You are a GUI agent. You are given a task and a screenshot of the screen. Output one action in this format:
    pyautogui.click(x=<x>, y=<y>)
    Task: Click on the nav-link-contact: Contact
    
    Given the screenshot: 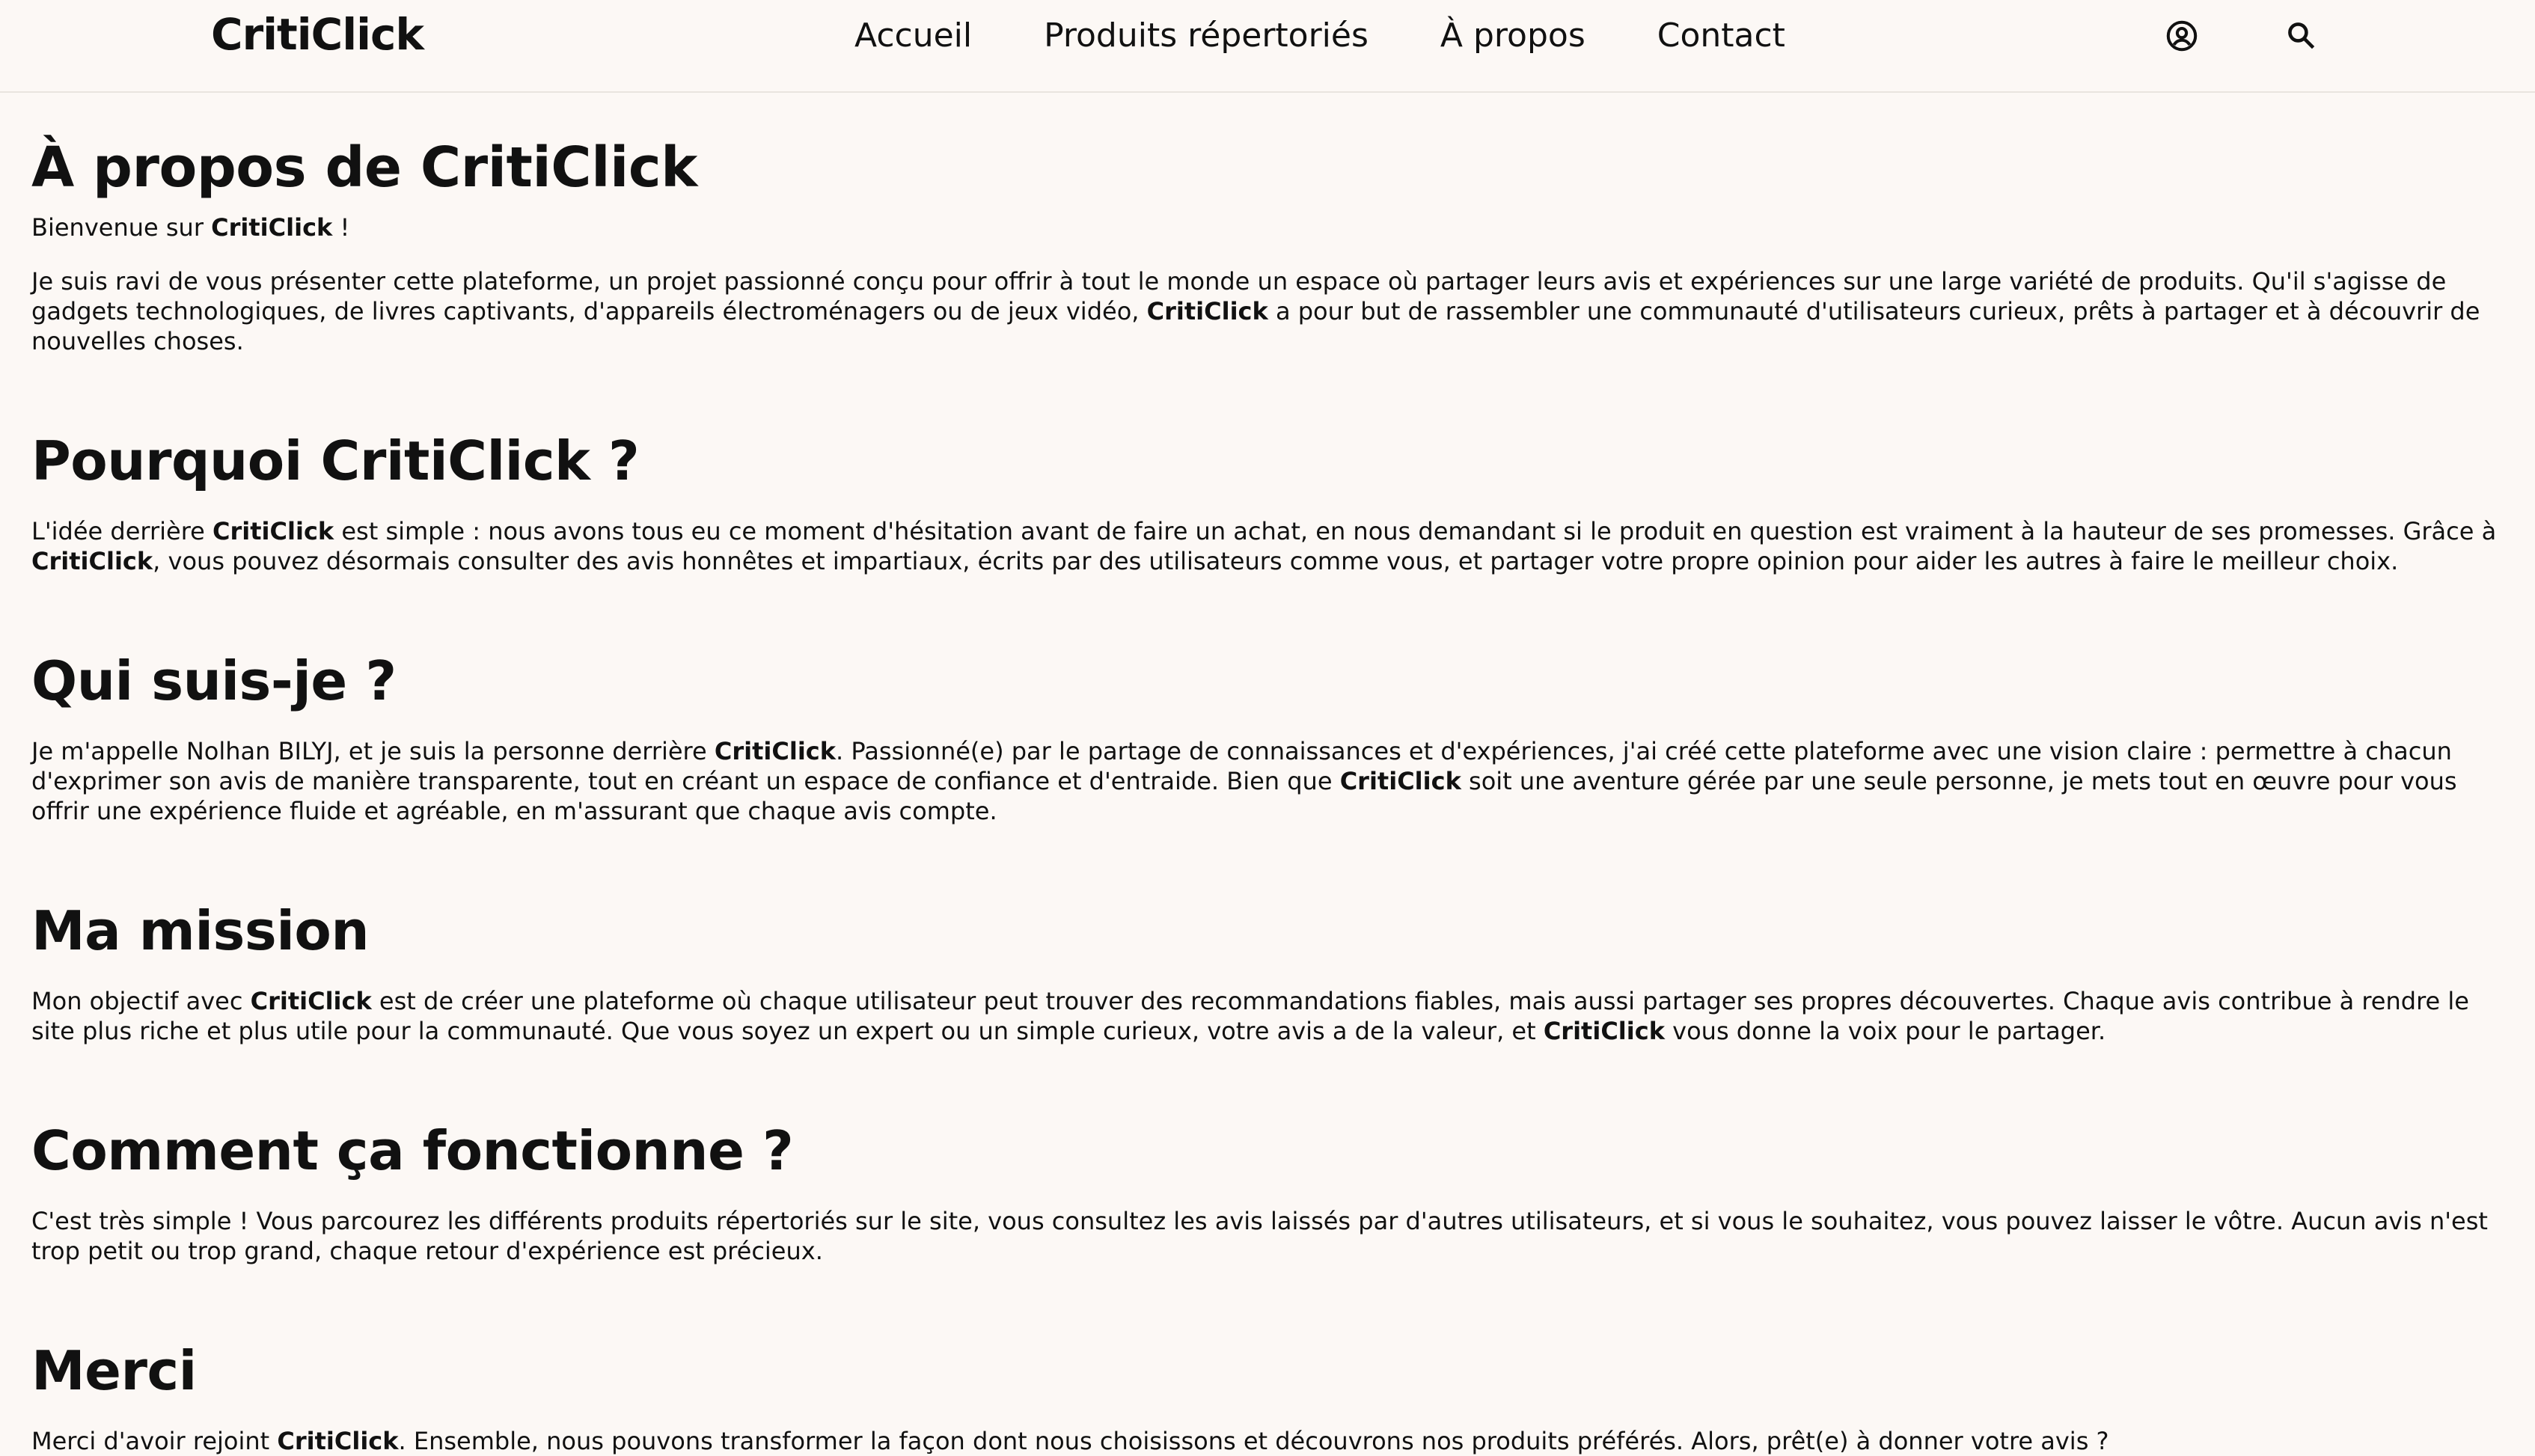 What is the action you would take?
    pyautogui.click(x=1721, y=35)
    